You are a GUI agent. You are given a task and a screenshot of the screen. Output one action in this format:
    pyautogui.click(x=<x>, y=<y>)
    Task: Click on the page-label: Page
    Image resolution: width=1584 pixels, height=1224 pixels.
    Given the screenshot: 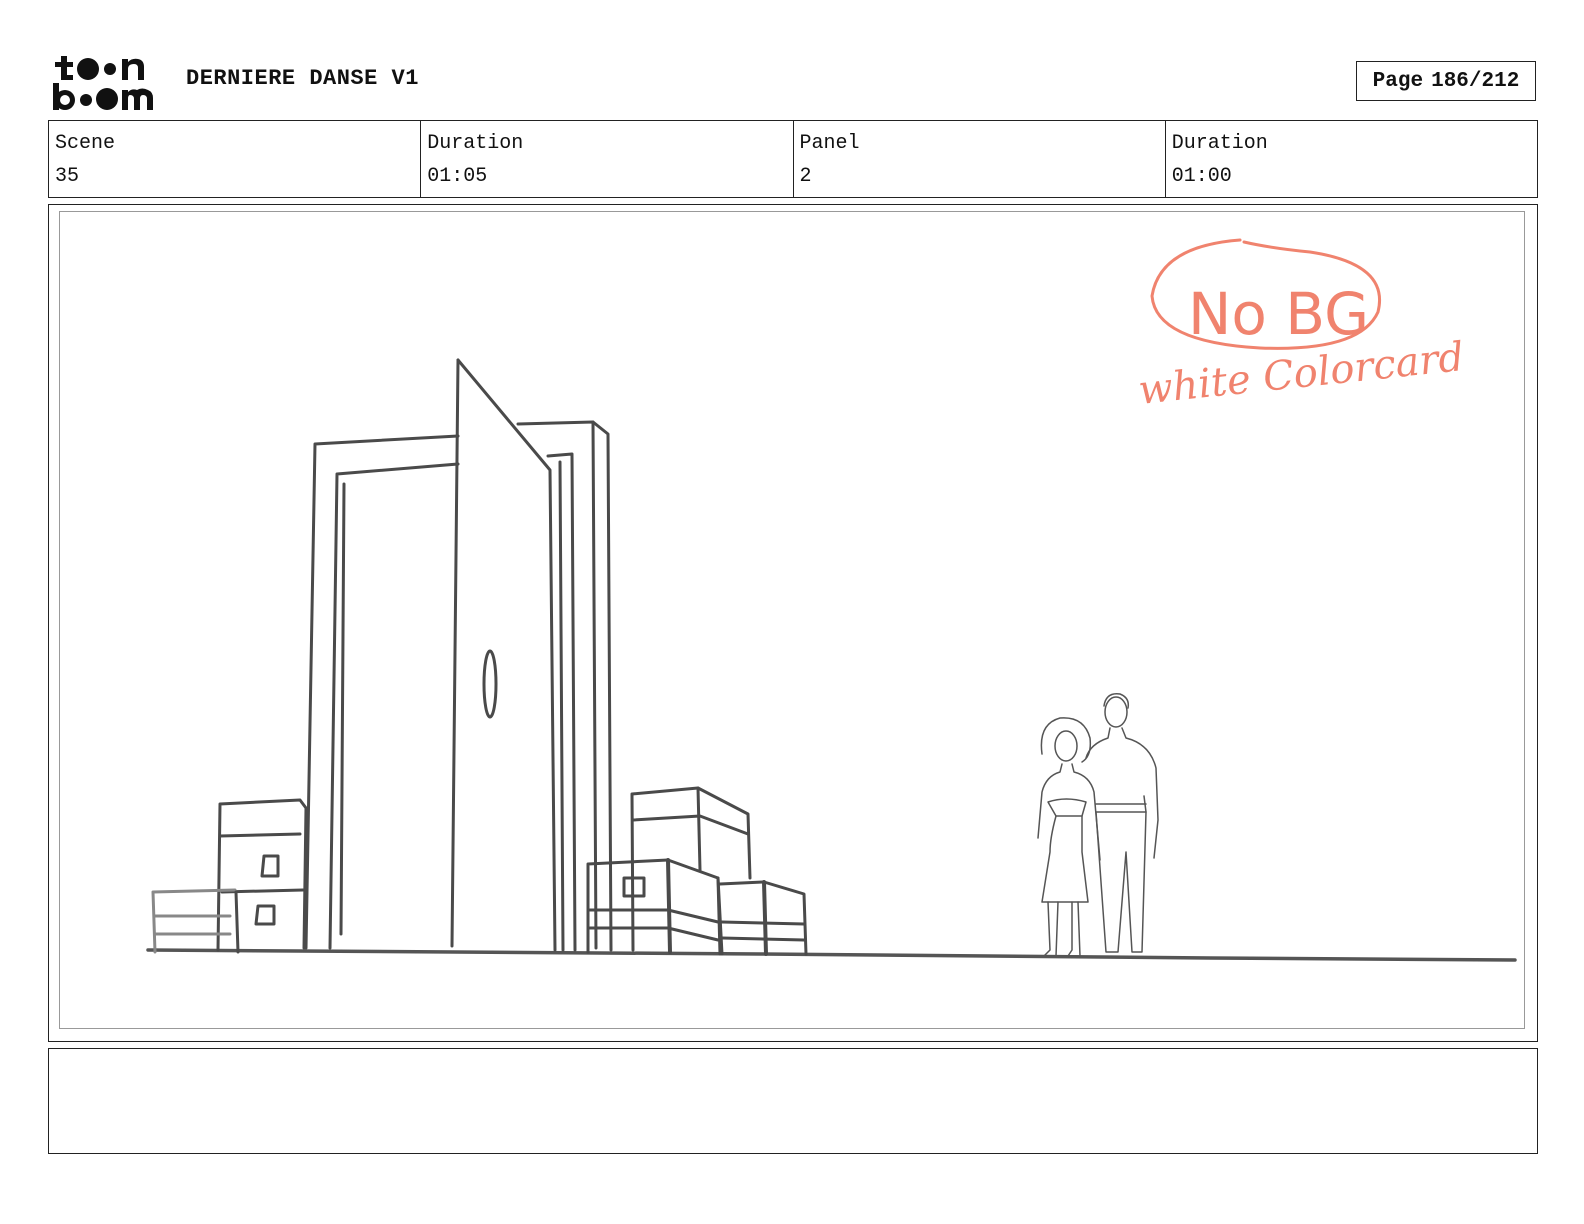 What is the action you would take?
    pyautogui.click(x=1398, y=81)
    